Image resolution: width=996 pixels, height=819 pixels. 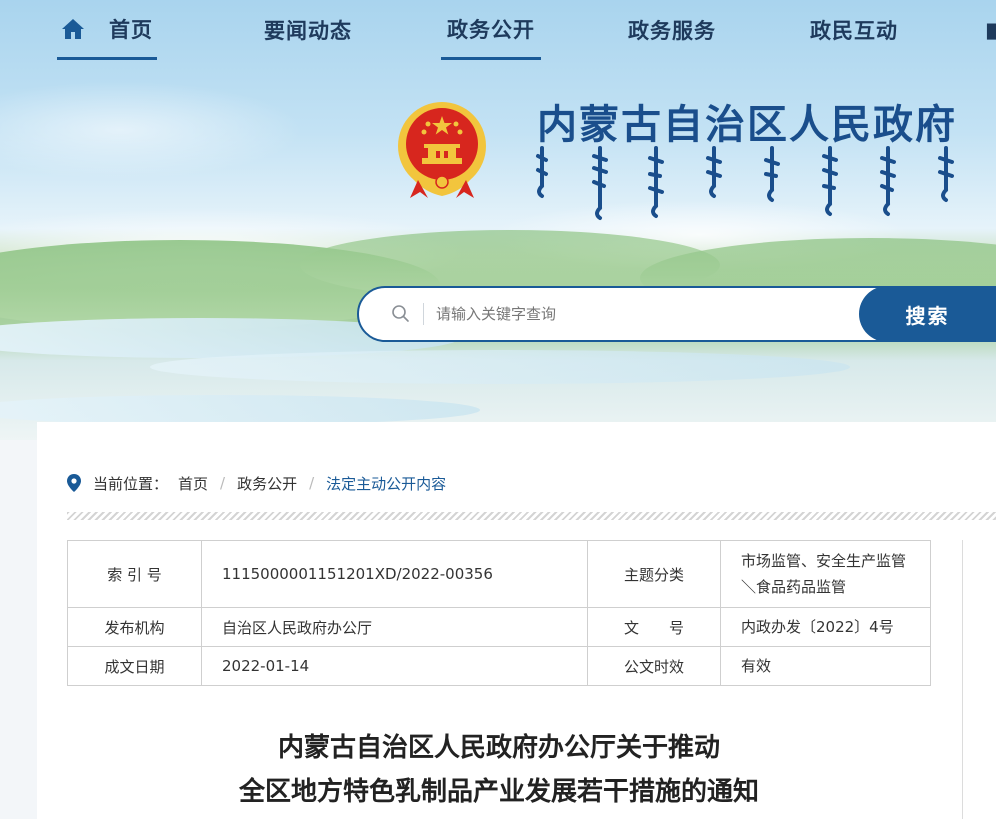 I want to click on meta-value-docno: 内政办发〔2022〕4号, so click(x=825, y=627).